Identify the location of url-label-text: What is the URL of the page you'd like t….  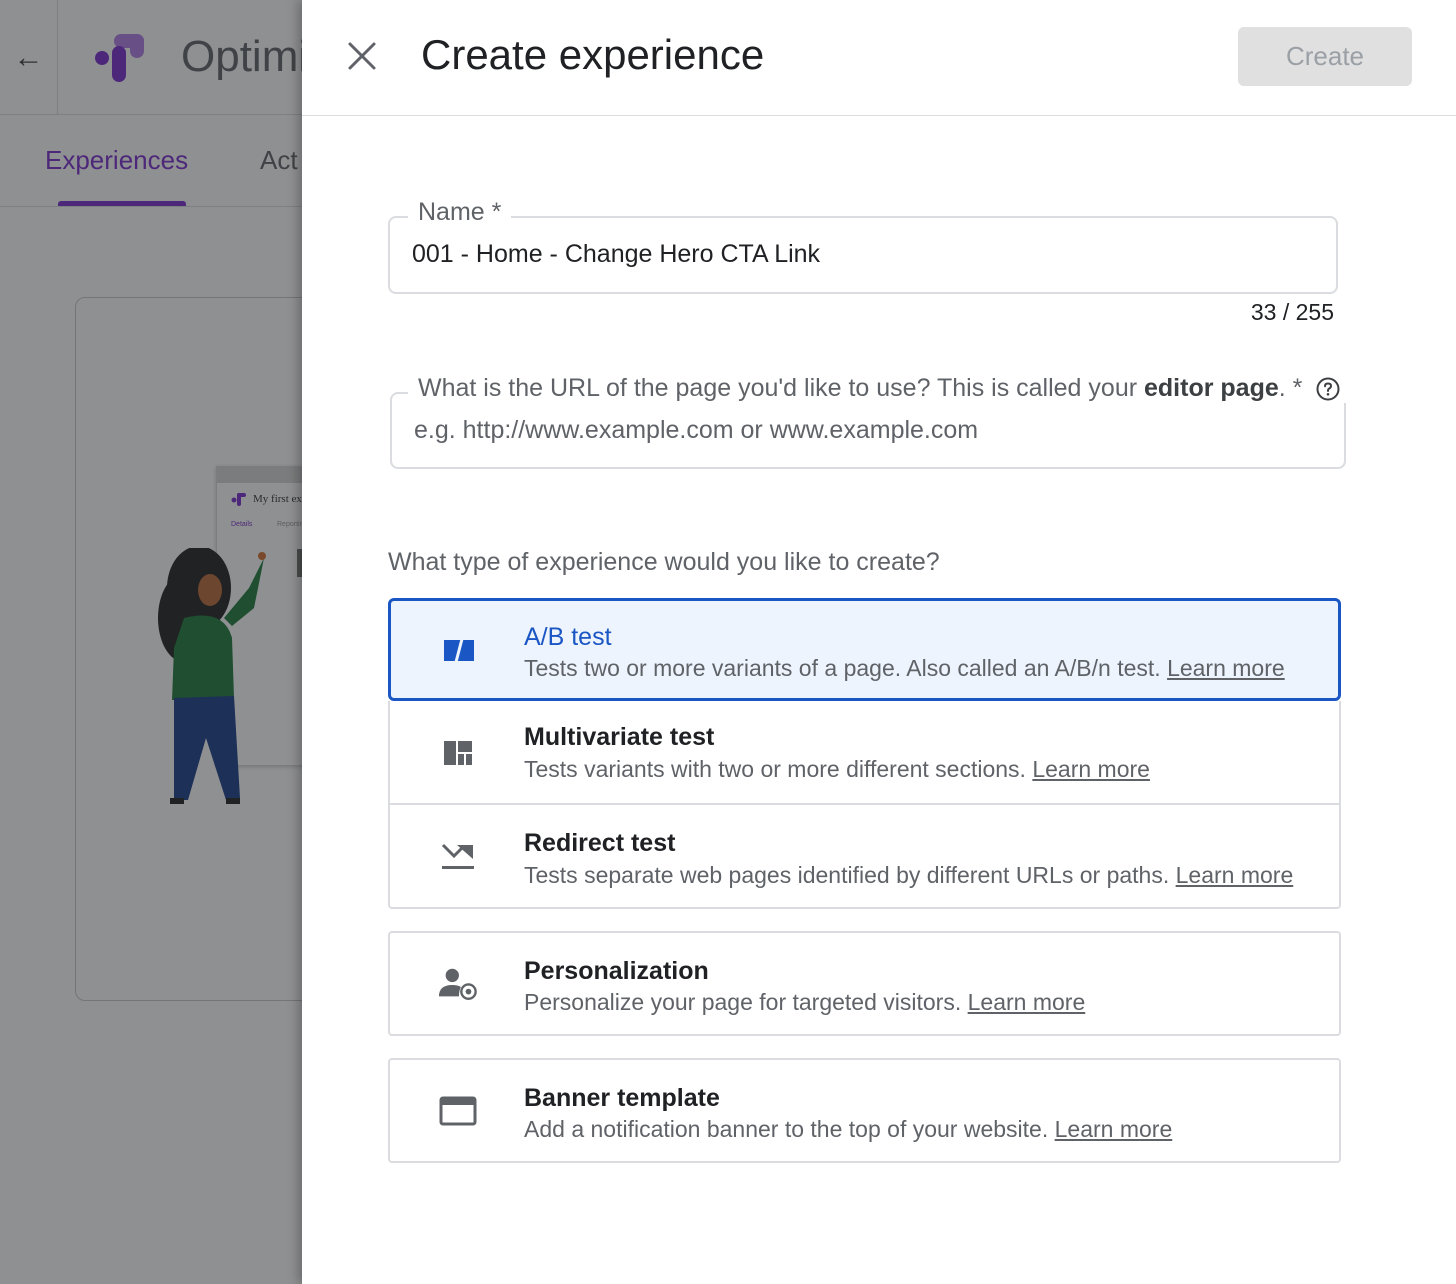
(781, 388).